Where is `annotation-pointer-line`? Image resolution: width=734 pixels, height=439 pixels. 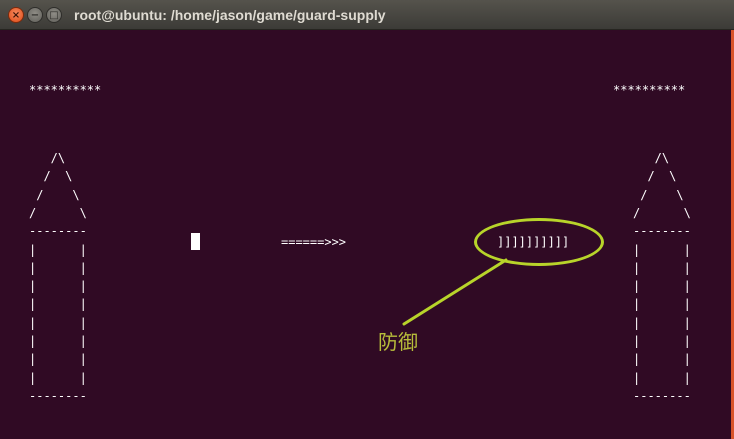
annotation-pointer-line is located at coordinates (455, 292).